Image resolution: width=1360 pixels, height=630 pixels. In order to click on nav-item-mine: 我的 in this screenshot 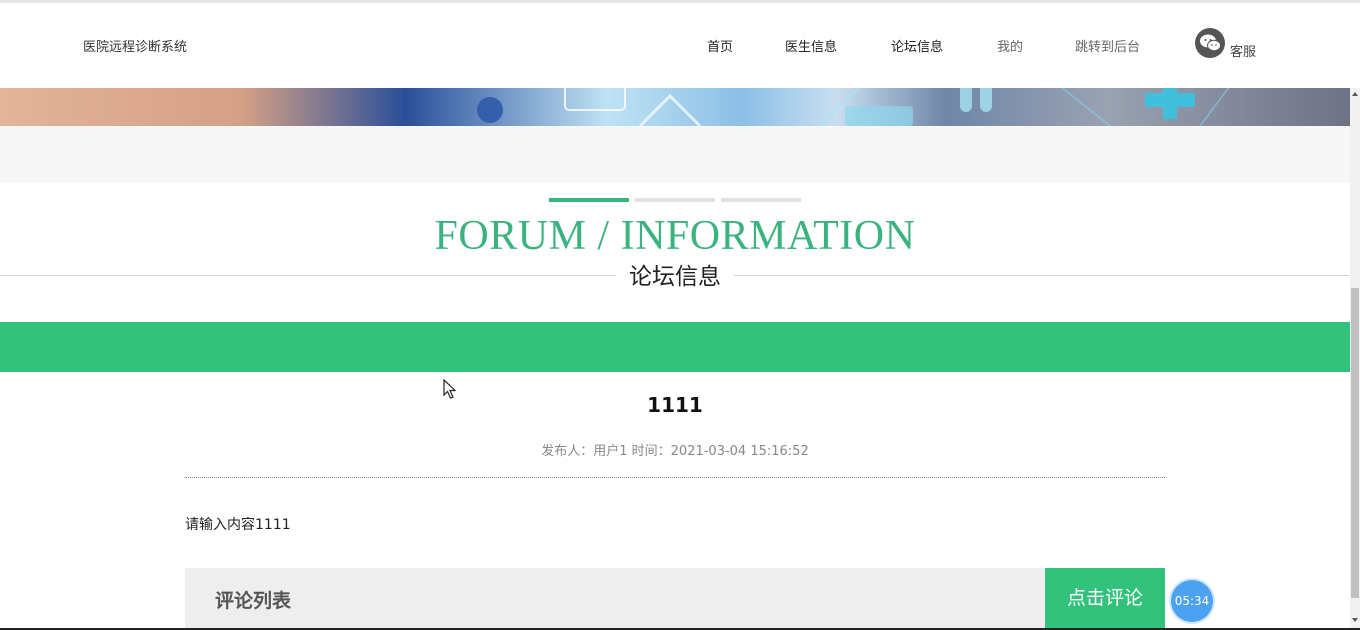, I will do `click(1010, 45)`.